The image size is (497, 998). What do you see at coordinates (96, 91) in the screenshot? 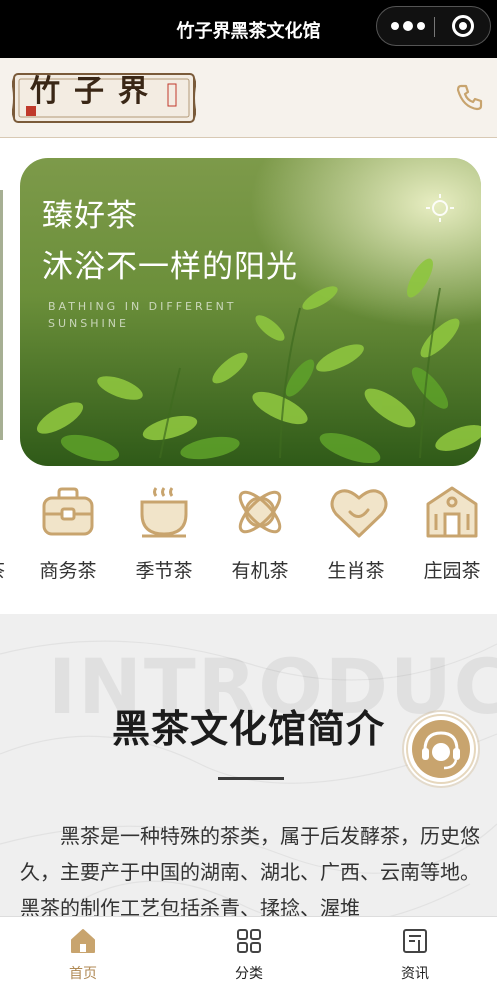
I see `logo-text: 竹子界` at bounding box center [96, 91].